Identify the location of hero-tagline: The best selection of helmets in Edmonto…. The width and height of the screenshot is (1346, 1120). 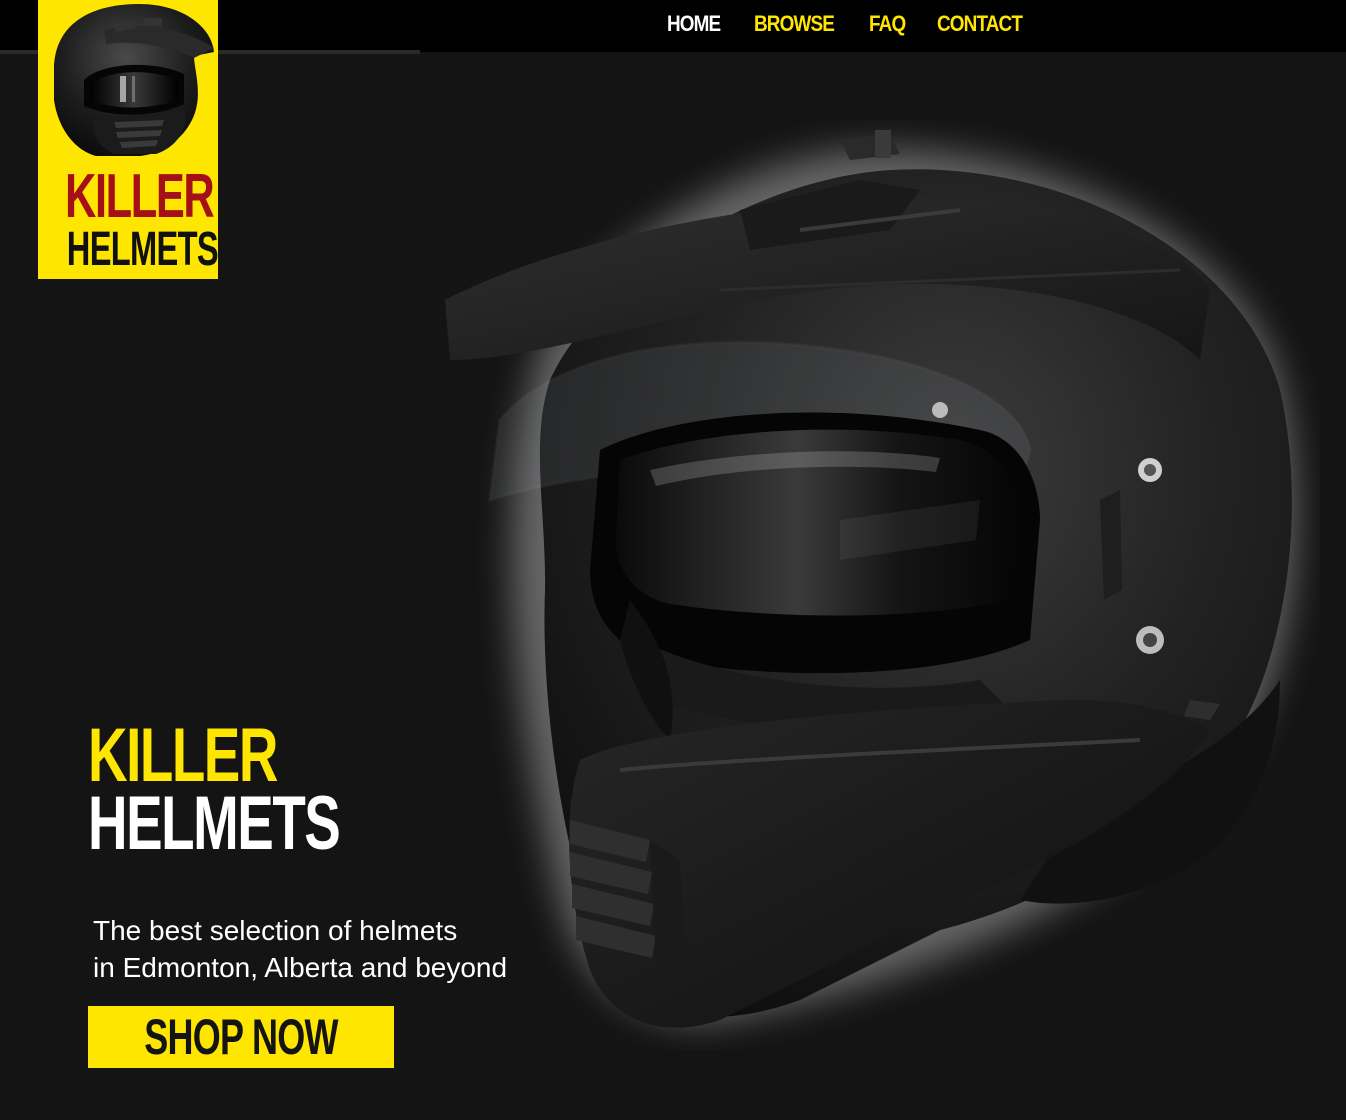
(300, 949).